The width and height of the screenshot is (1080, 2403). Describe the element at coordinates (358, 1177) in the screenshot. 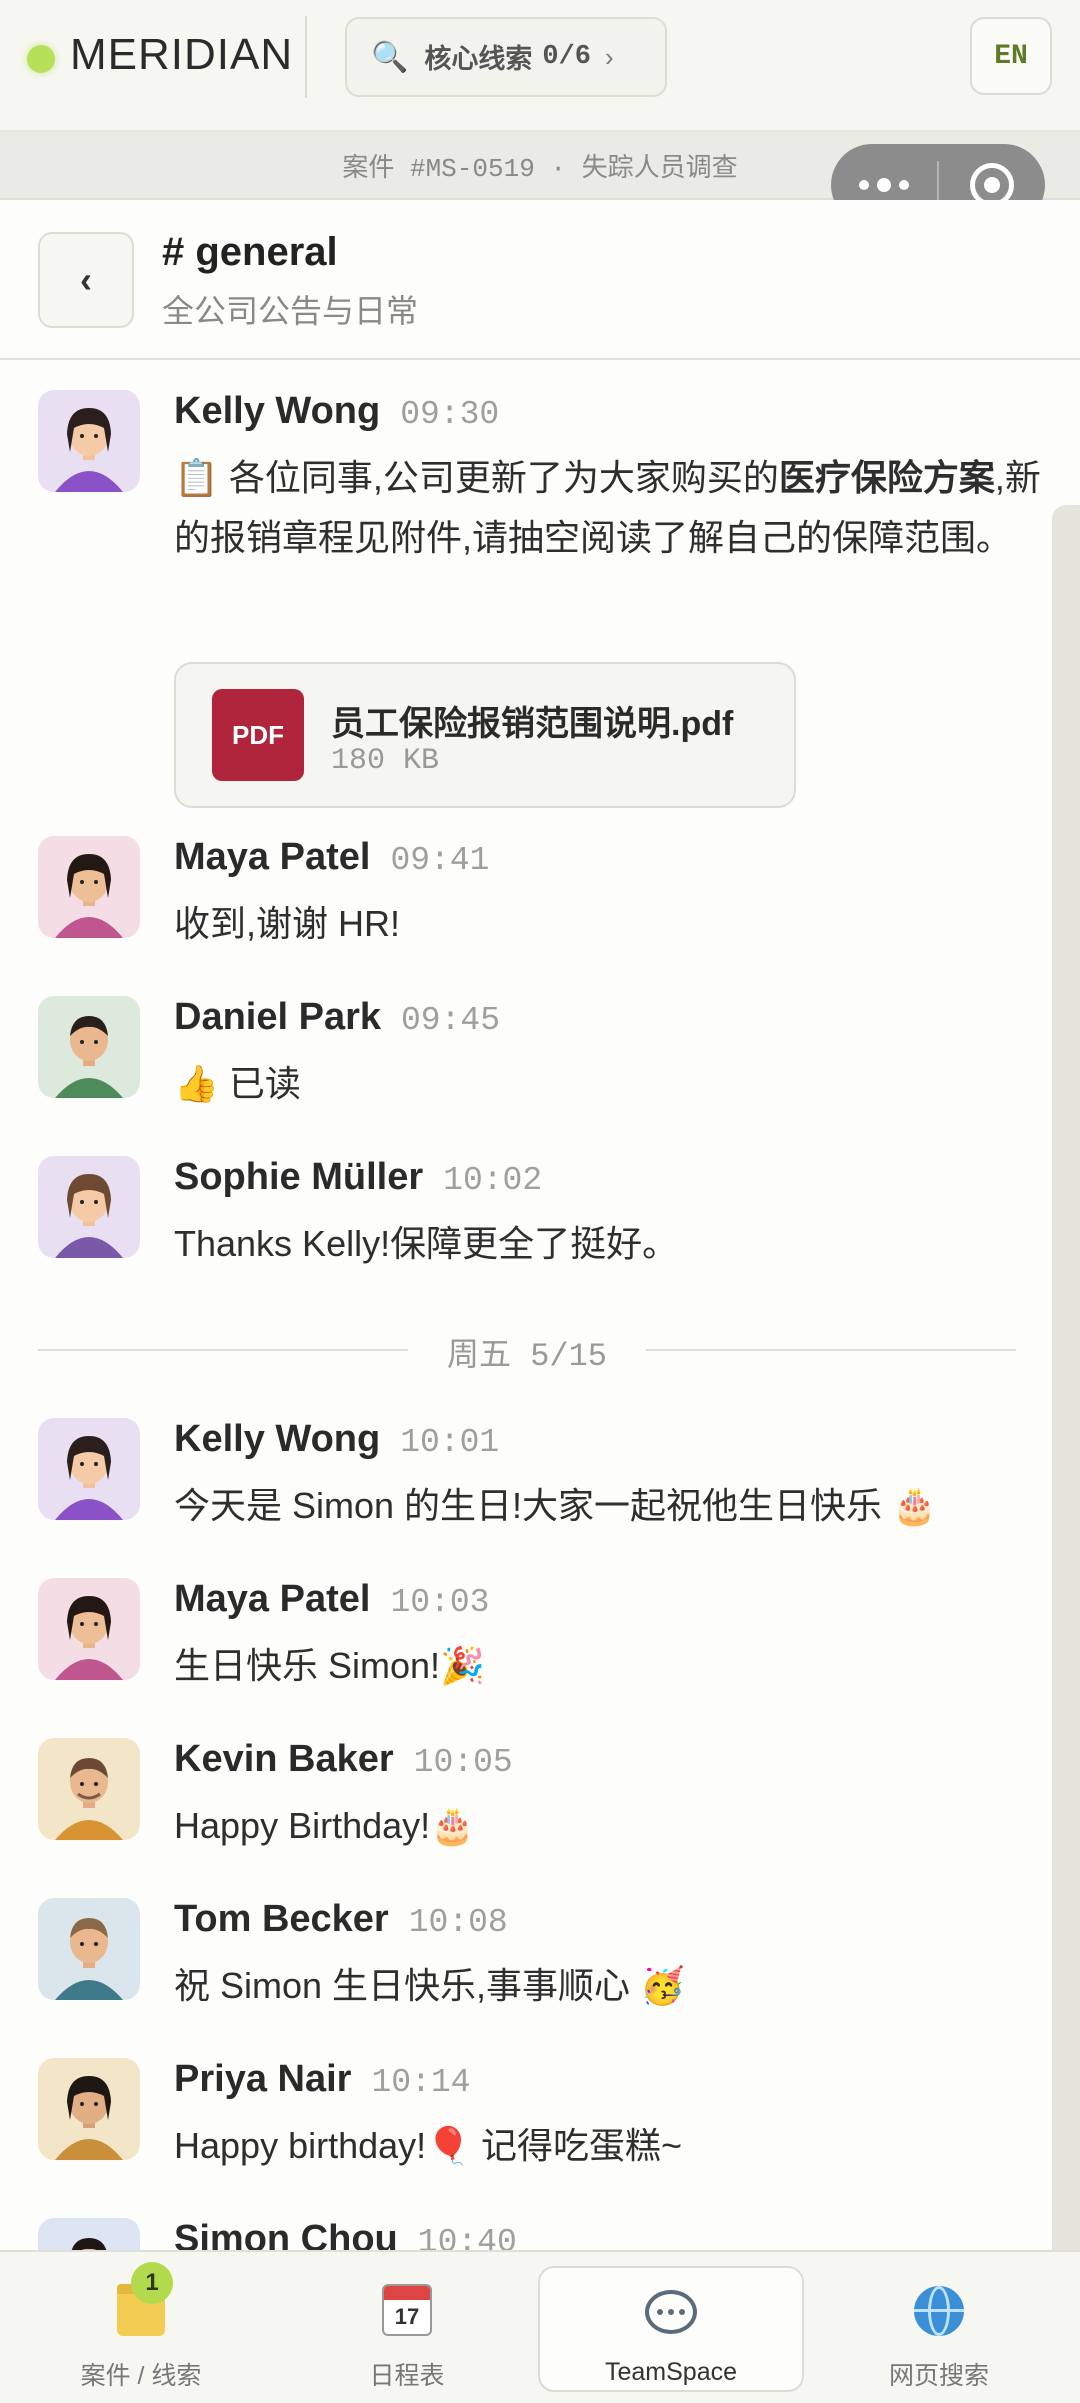

I see `sender-name: Sophie Müller 10:02` at that location.